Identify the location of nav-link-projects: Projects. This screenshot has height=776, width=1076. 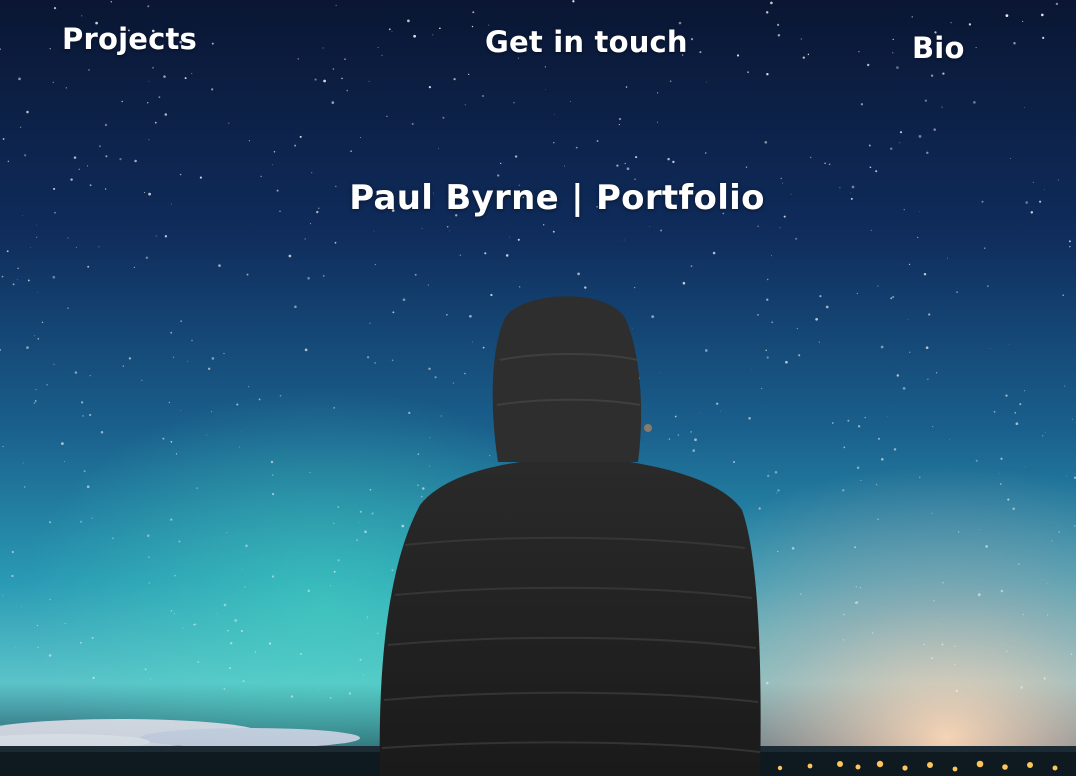
(129, 39).